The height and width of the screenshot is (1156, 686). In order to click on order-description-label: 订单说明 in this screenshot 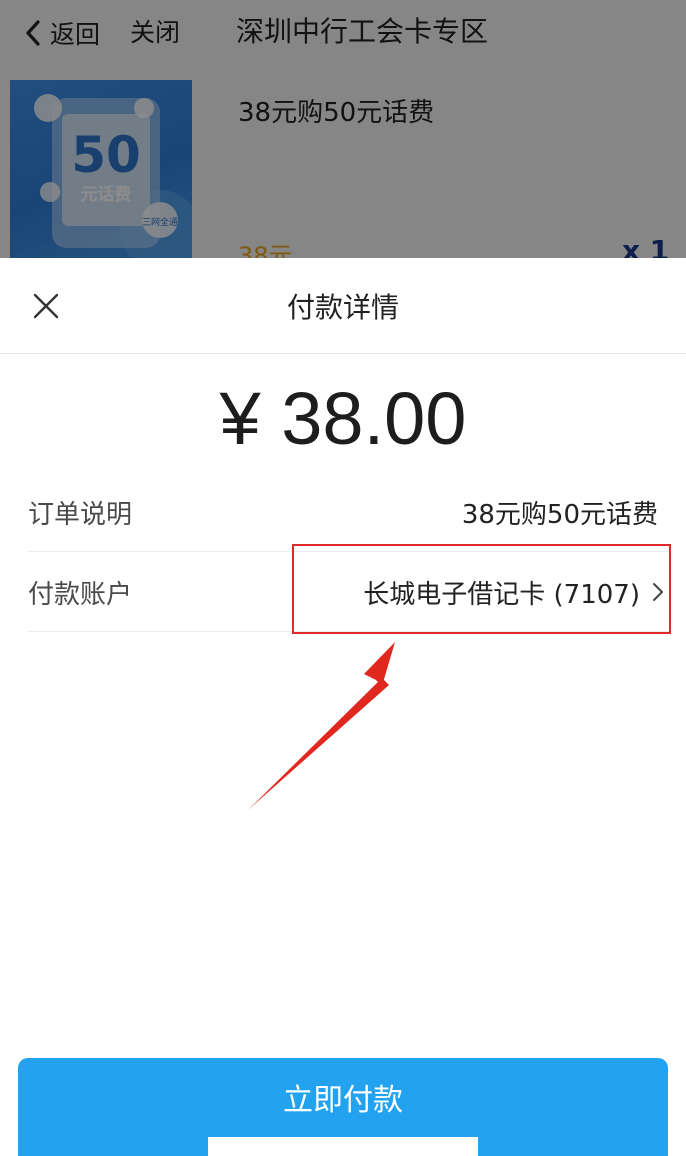, I will do `click(80, 515)`.